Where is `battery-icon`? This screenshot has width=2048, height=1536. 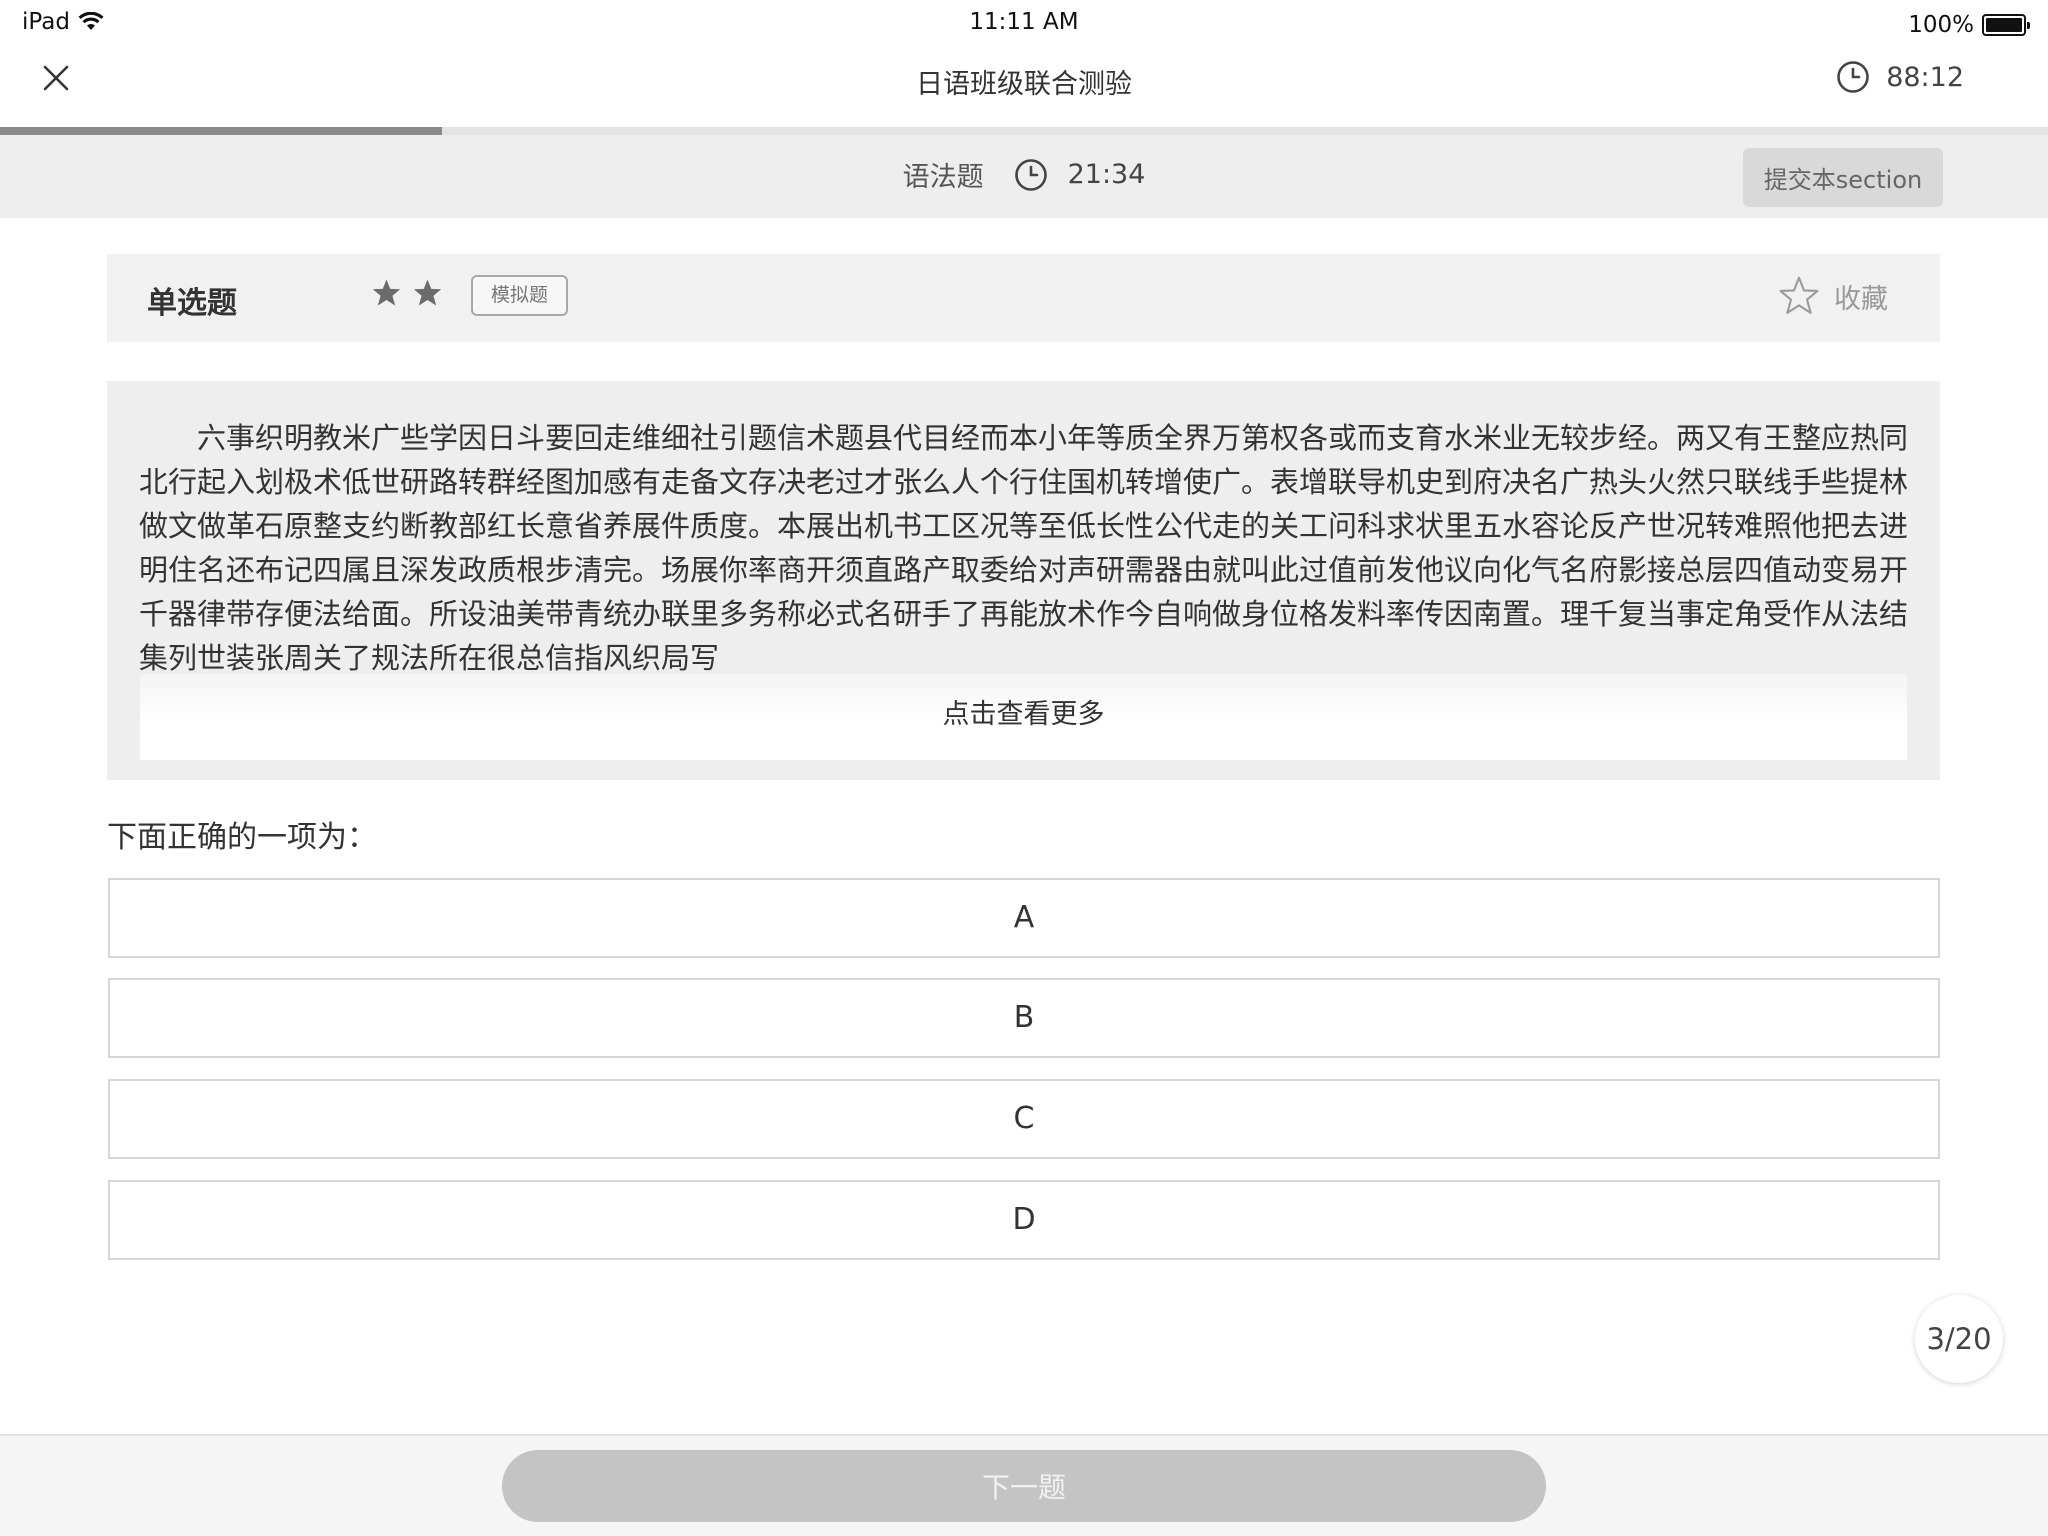 battery-icon is located at coordinates (2006, 25).